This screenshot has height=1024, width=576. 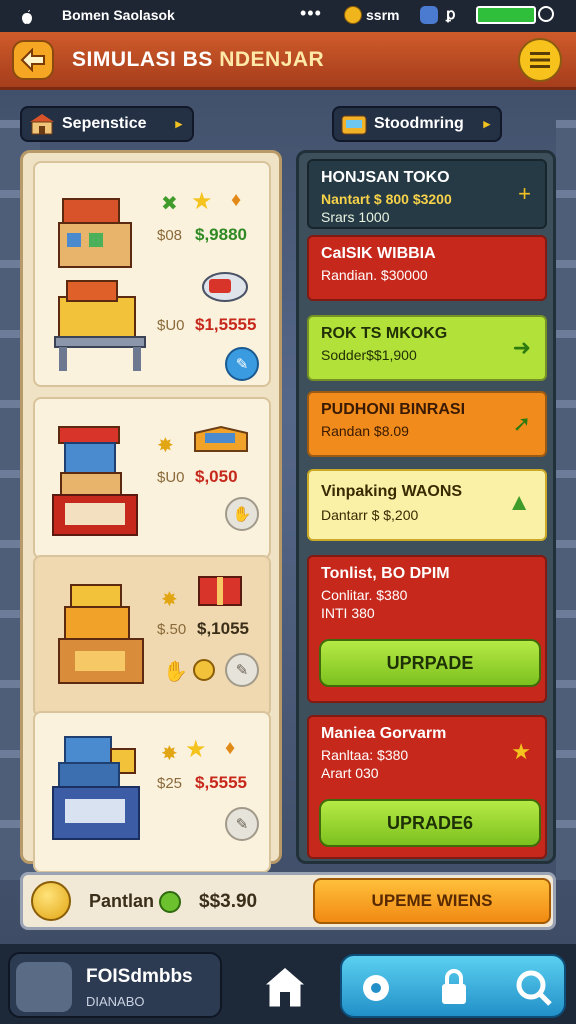 I want to click on upgrade-sub: Randan $8.09, so click(x=365, y=431).